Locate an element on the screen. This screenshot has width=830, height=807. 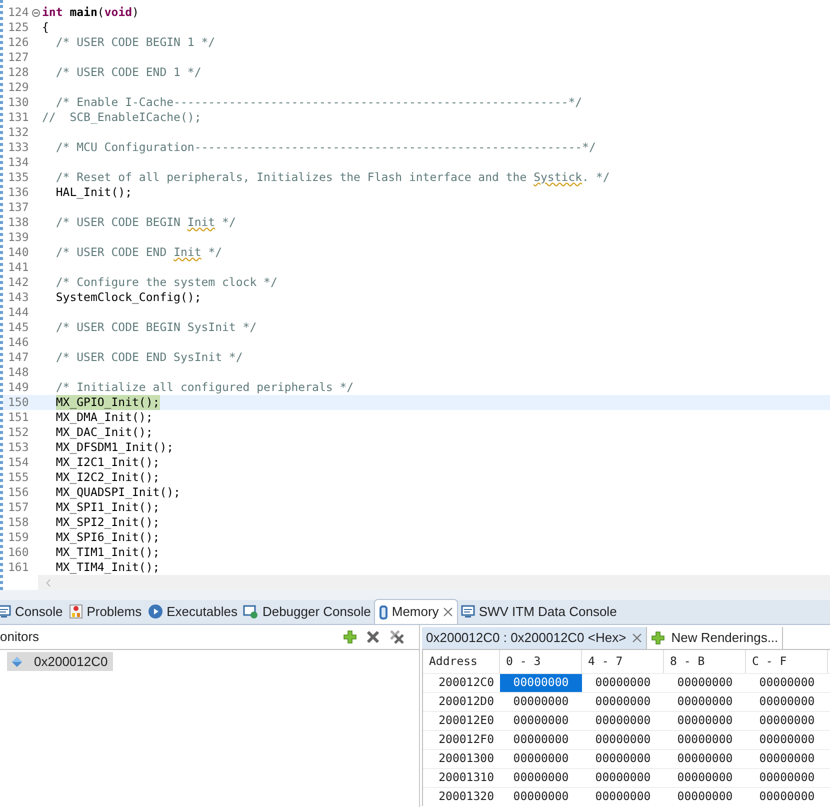
code-text: int main(void) is located at coordinates (90, 12).